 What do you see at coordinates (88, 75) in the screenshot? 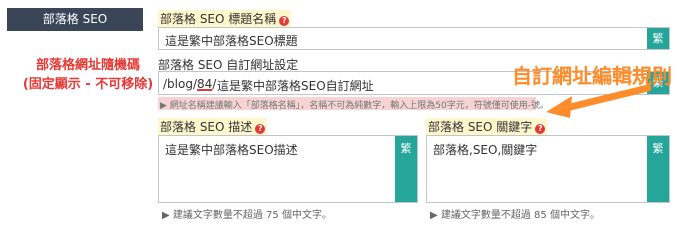
I see `url-random-code-note: 部落格網址隨機碼 (固定顯示 - 不可移除)` at bounding box center [88, 75].